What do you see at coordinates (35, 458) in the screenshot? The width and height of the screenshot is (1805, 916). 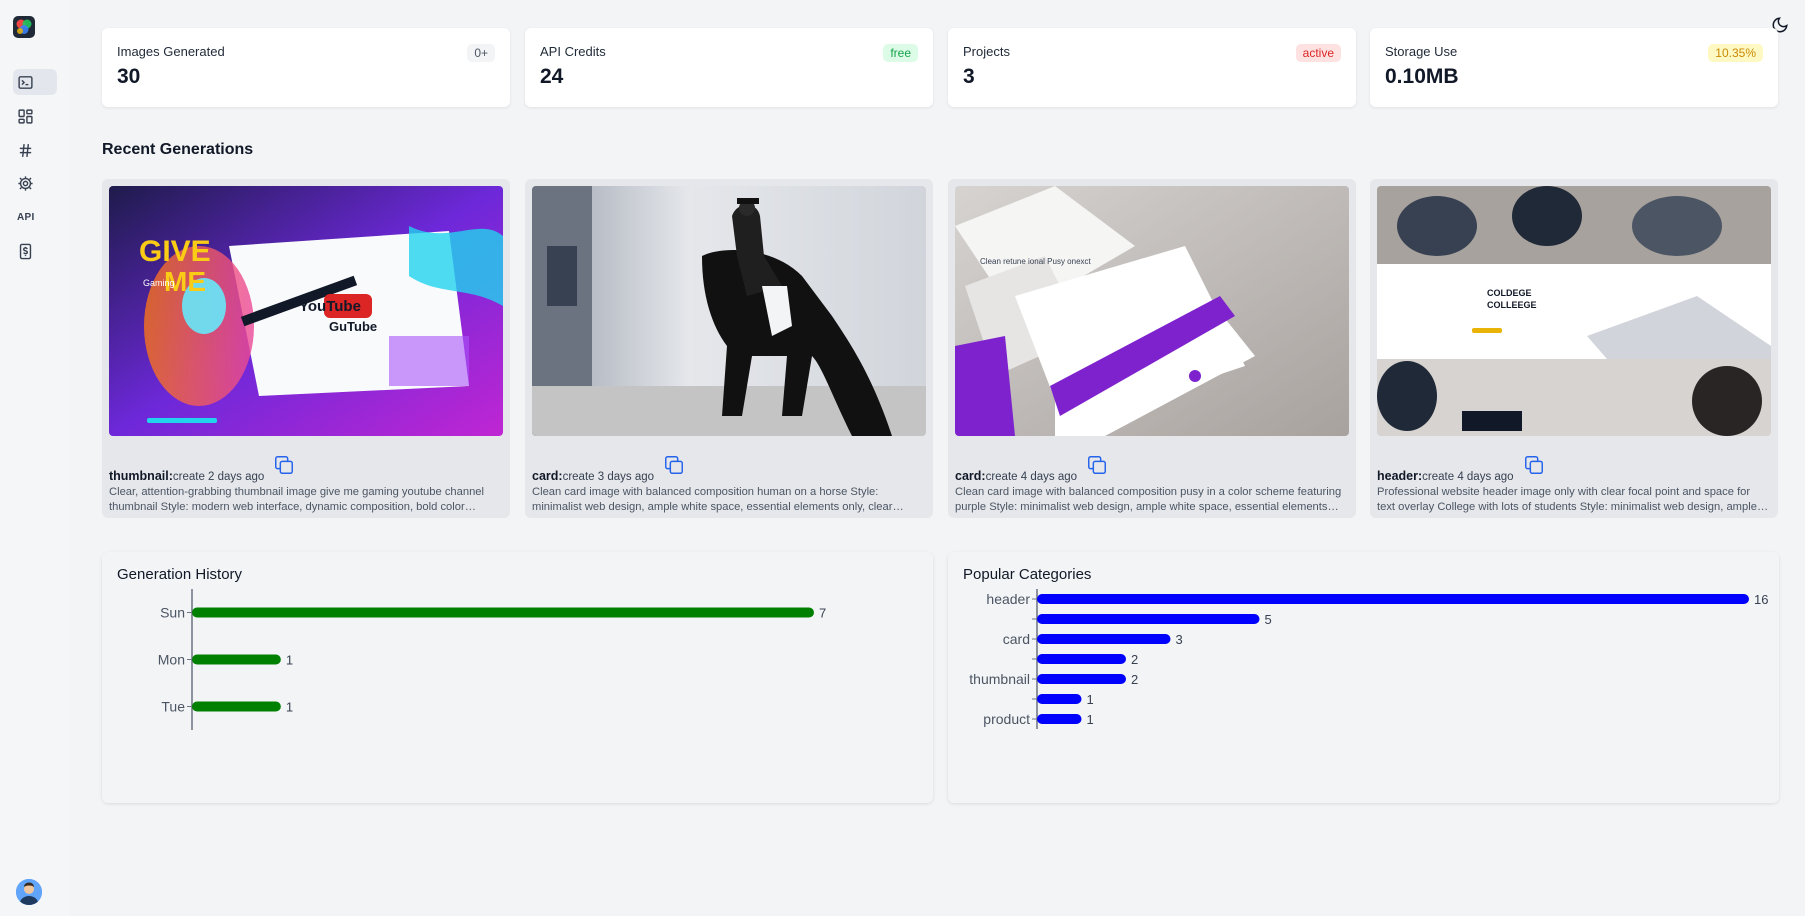 I see `sidebar: API` at bounding box center [35, 458].